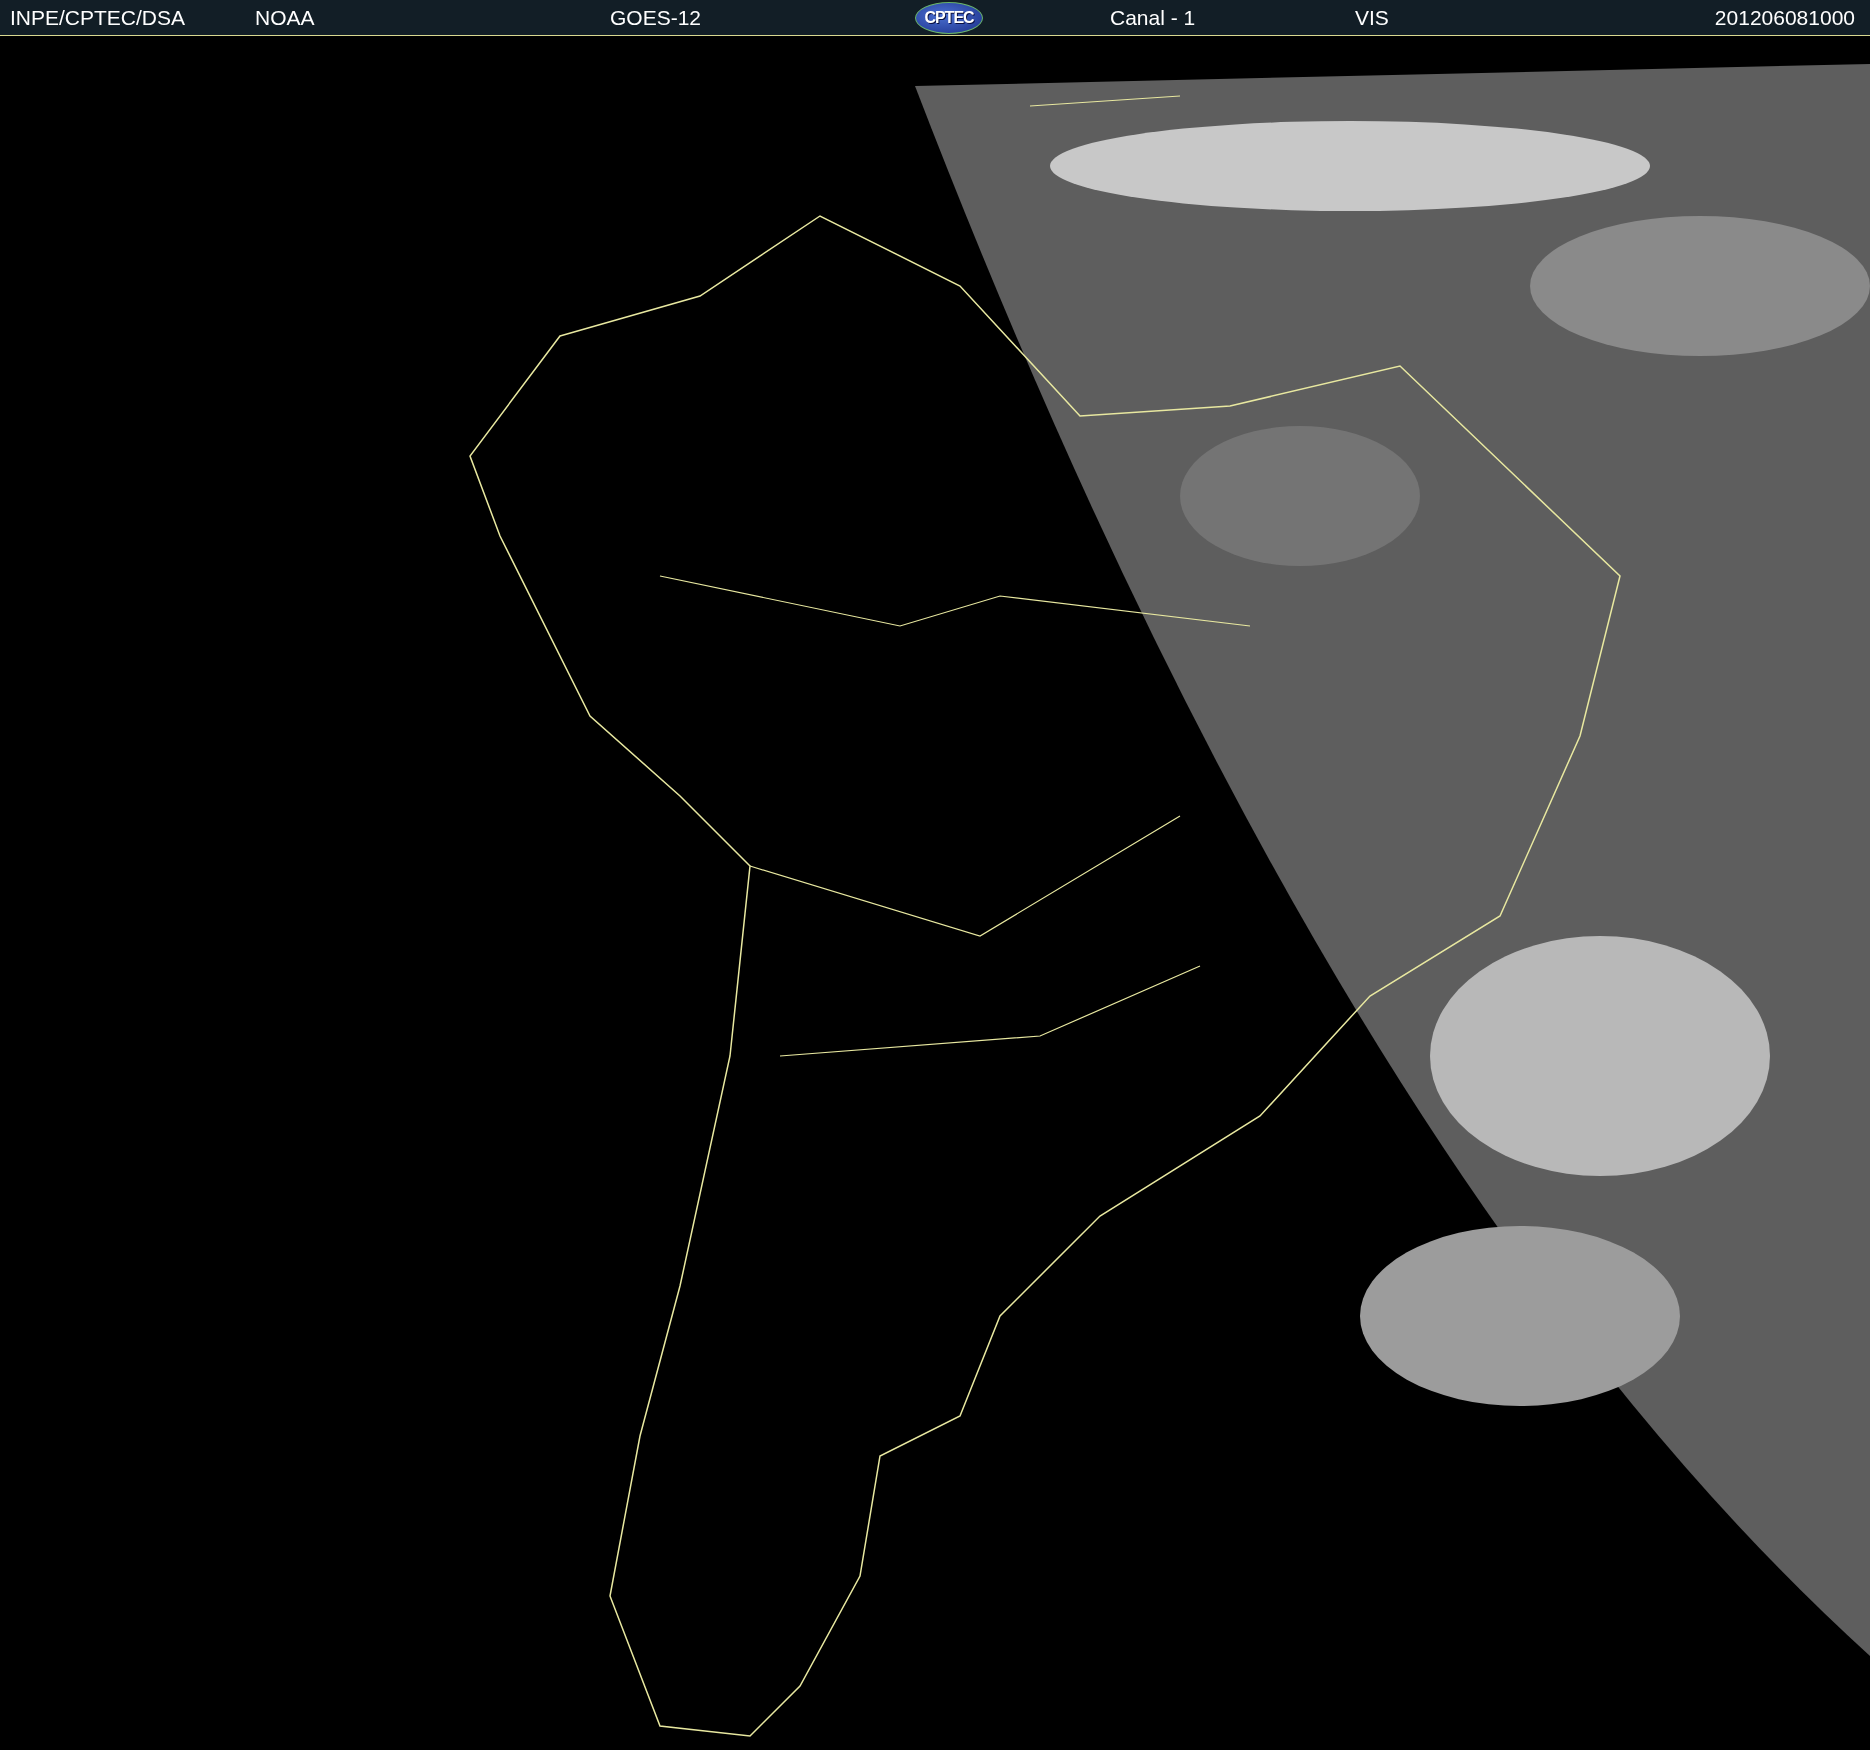 The width and height of the screenshot is (1870, 1750). Describe the element at coordinates (949, 17) in the screenshot. I see `logo: CPTEC` at that location.